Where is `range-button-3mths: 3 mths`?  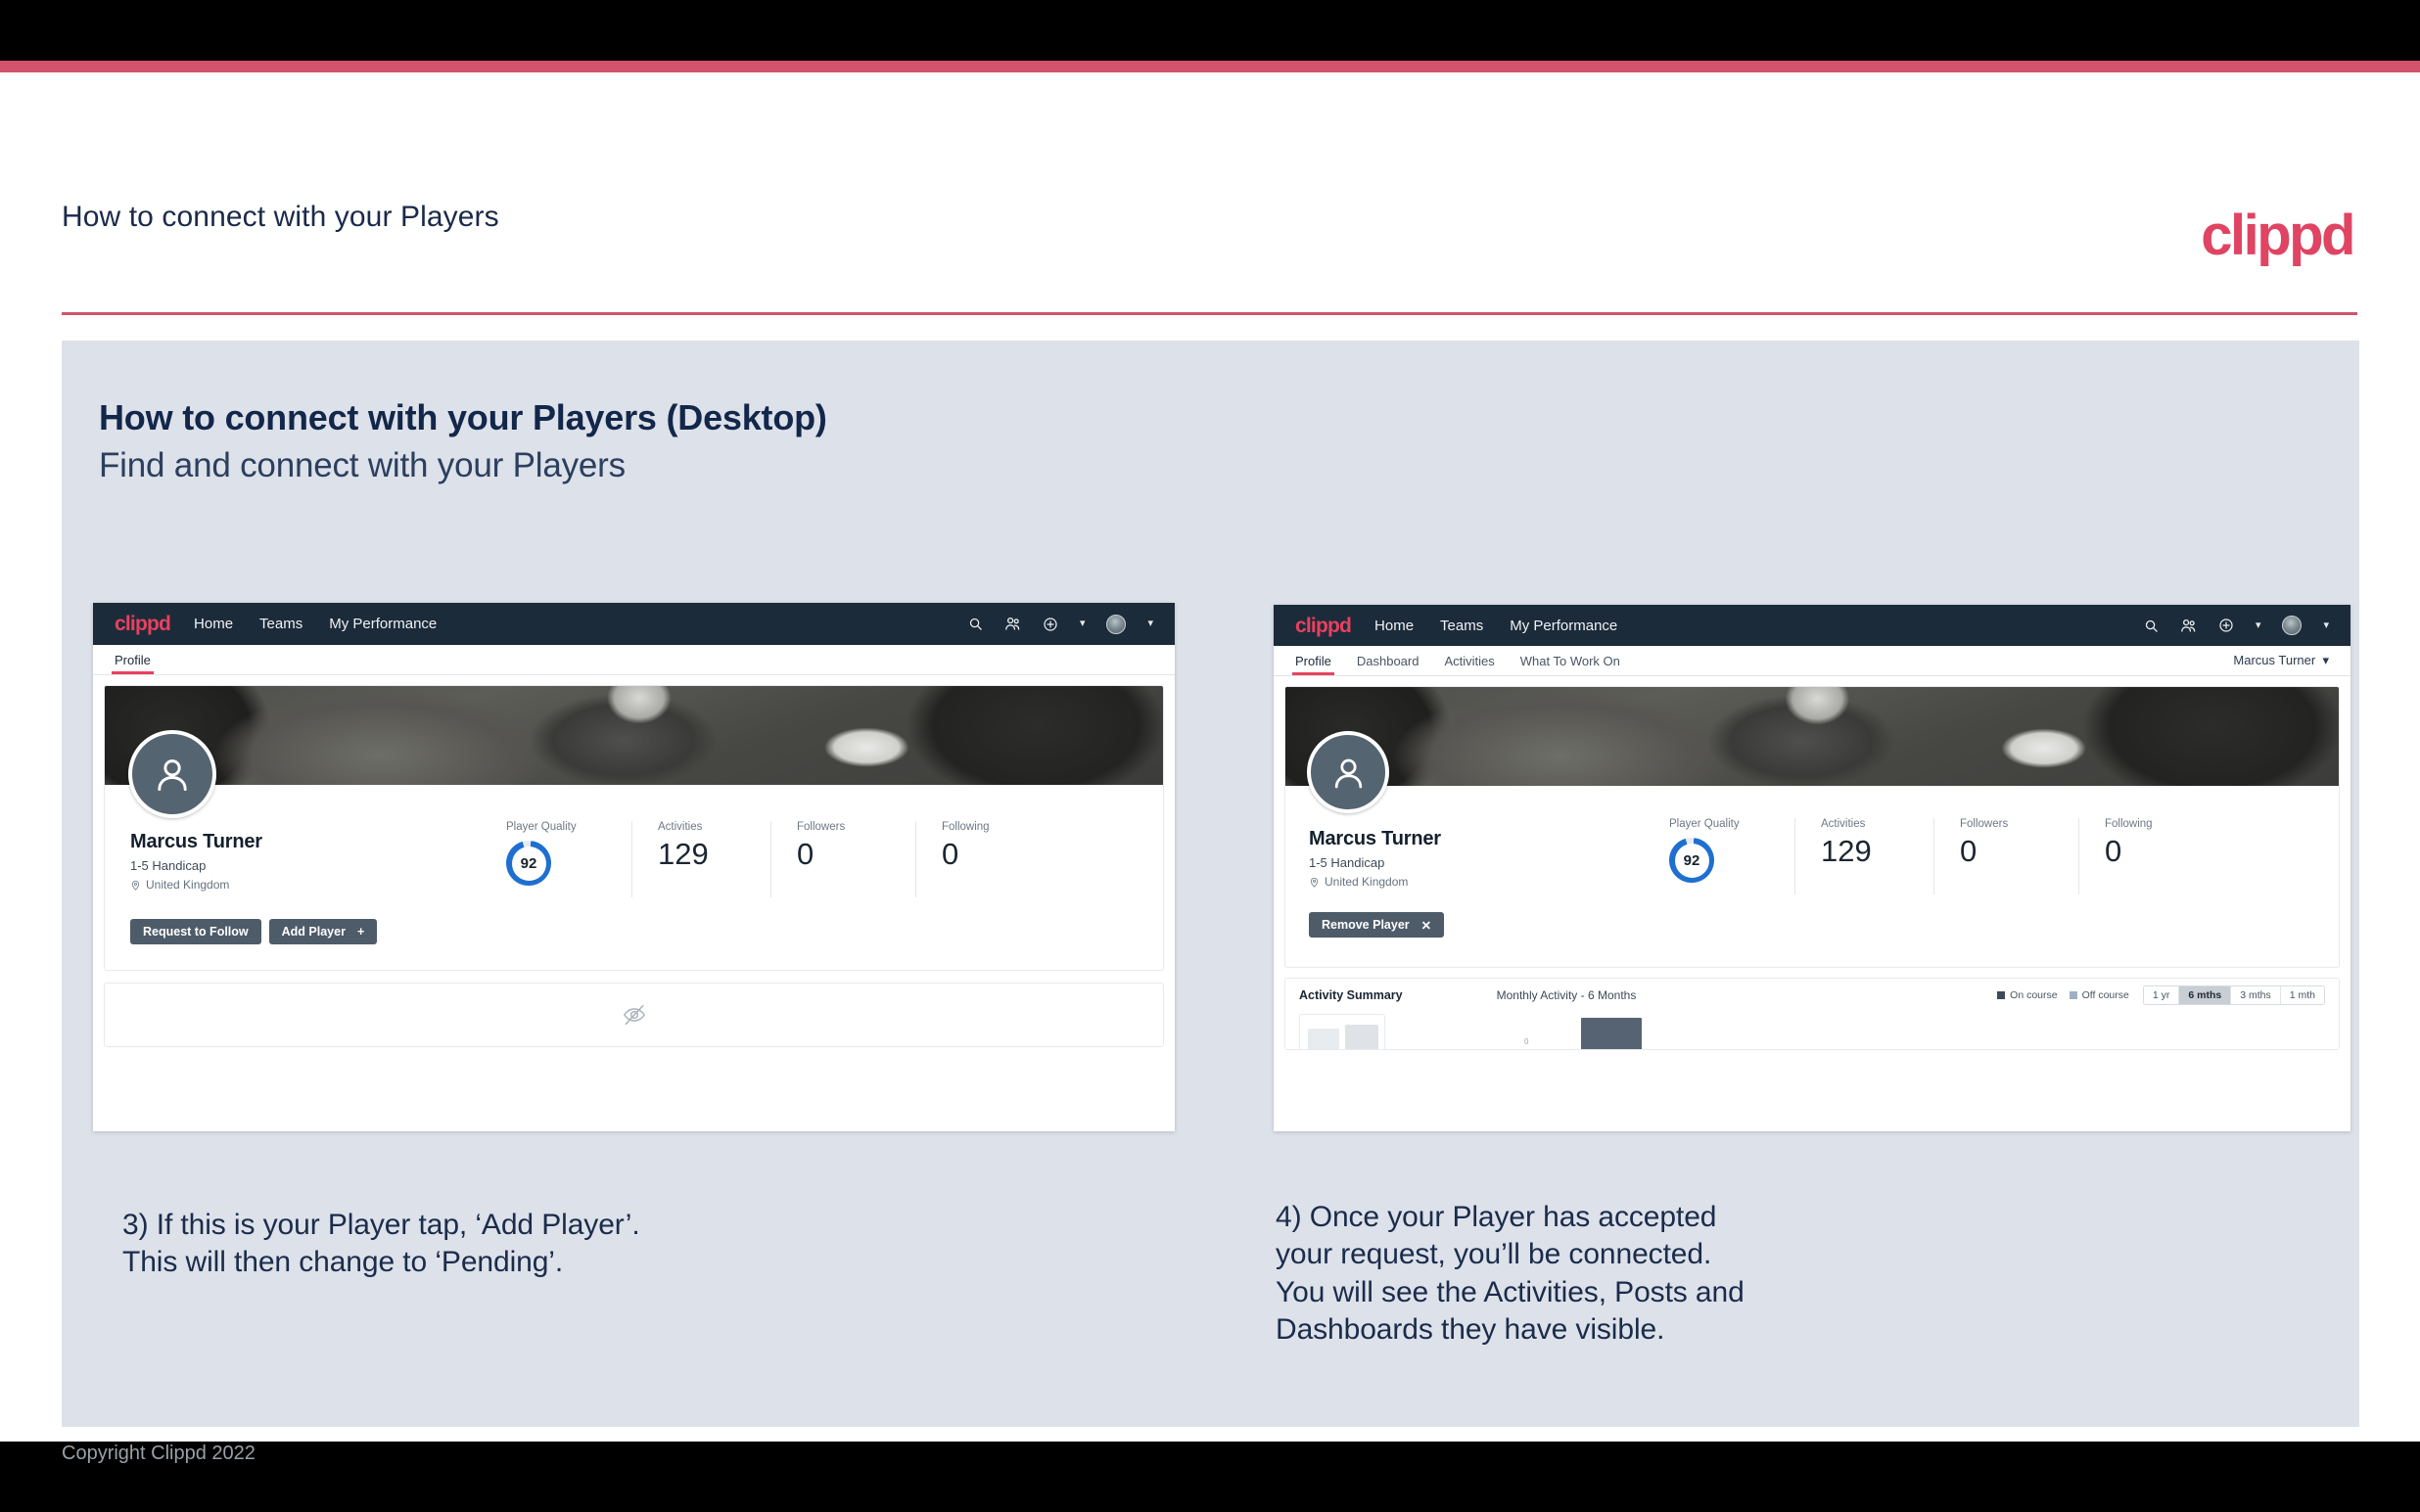 range-button-3mths: 3 mths is located at coordinates (2256, 995).